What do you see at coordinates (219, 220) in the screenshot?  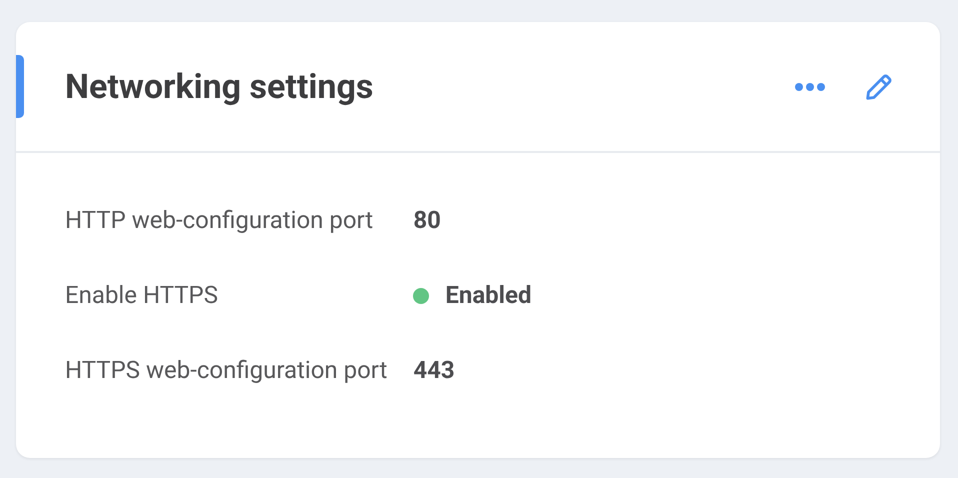 I see `setting-label: HTTP web-configuration port` at bounding box center [219, 220].